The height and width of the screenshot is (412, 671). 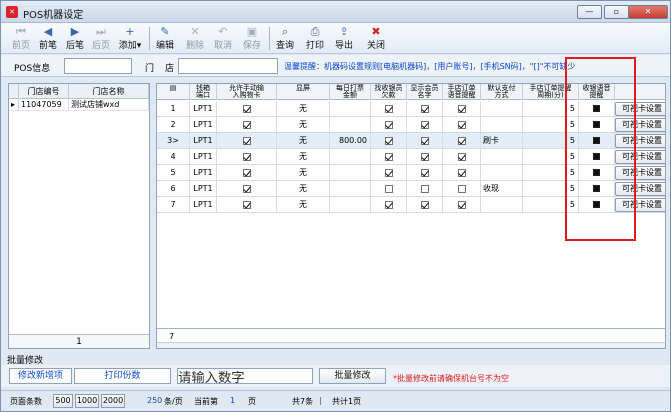 What do you see at coordinates (75, 38) in the screenshot?
I see `toolbar-next-record-button: ▶ 后笔` at bounding box center [75, 38].